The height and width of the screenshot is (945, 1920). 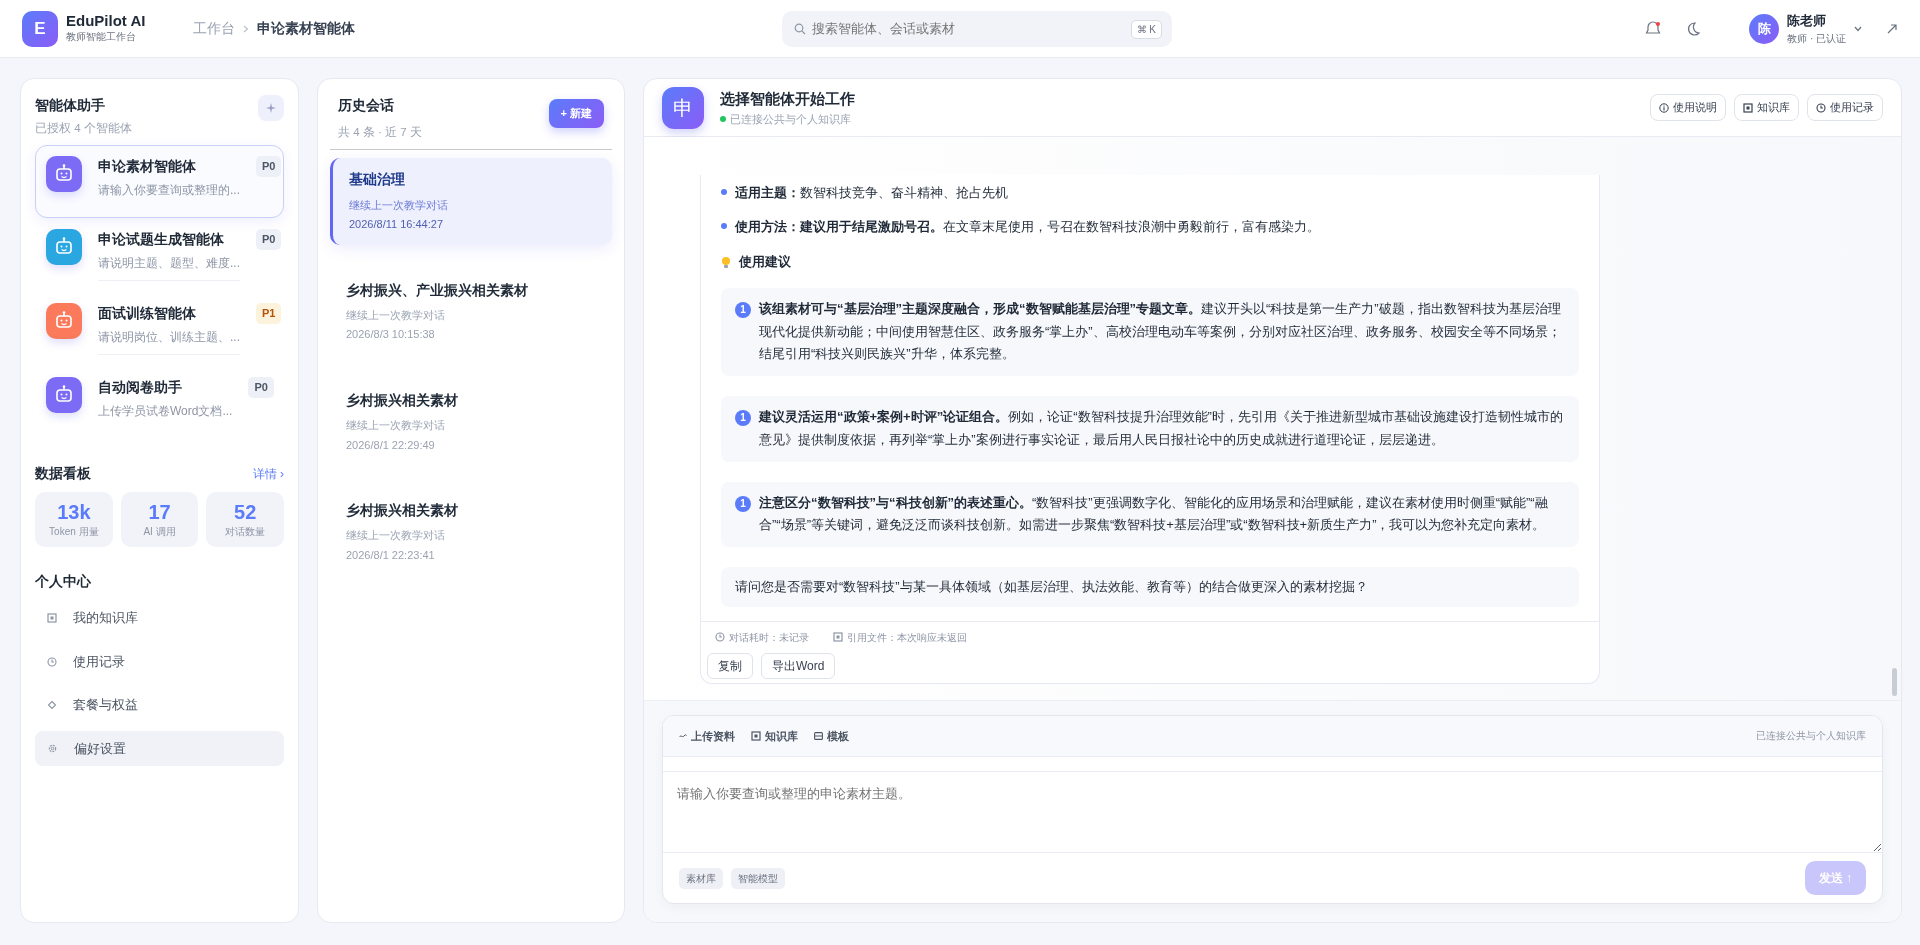 What do you see at coordinates (246, 28) in the screenshot?
I see `chevron-icon` at bounding box center [246, 28].